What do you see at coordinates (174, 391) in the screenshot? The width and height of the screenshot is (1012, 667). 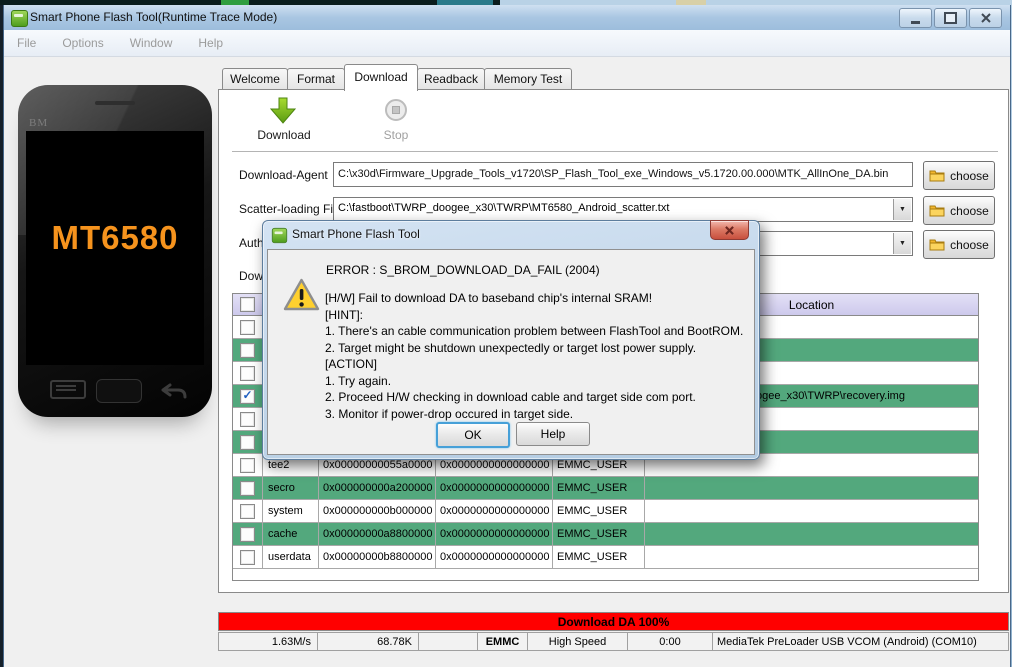 I see `phone-back-icon` at bounding box center [174, 391].